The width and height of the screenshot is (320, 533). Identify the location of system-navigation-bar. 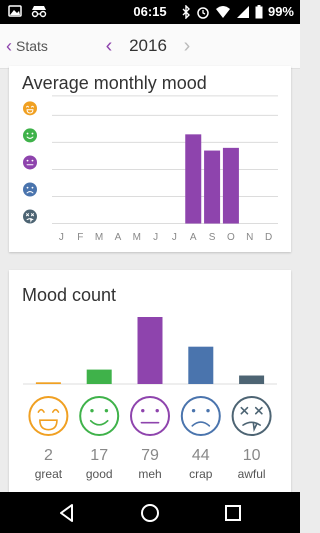
(150, 512).